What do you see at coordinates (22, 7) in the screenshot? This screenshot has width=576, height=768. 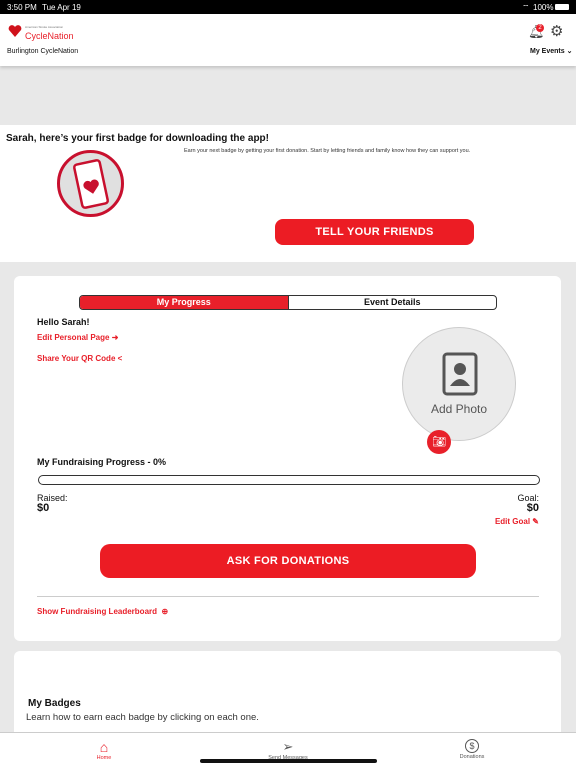 I see `status-time: 3:50 PM` at bounding box center [22, 7].